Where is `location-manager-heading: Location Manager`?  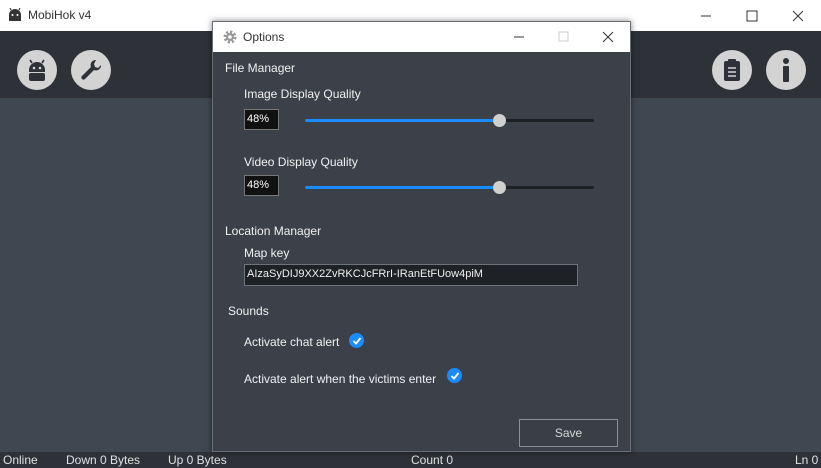
location-manager-heading: Location Manager is located at coordinates (273, 231).